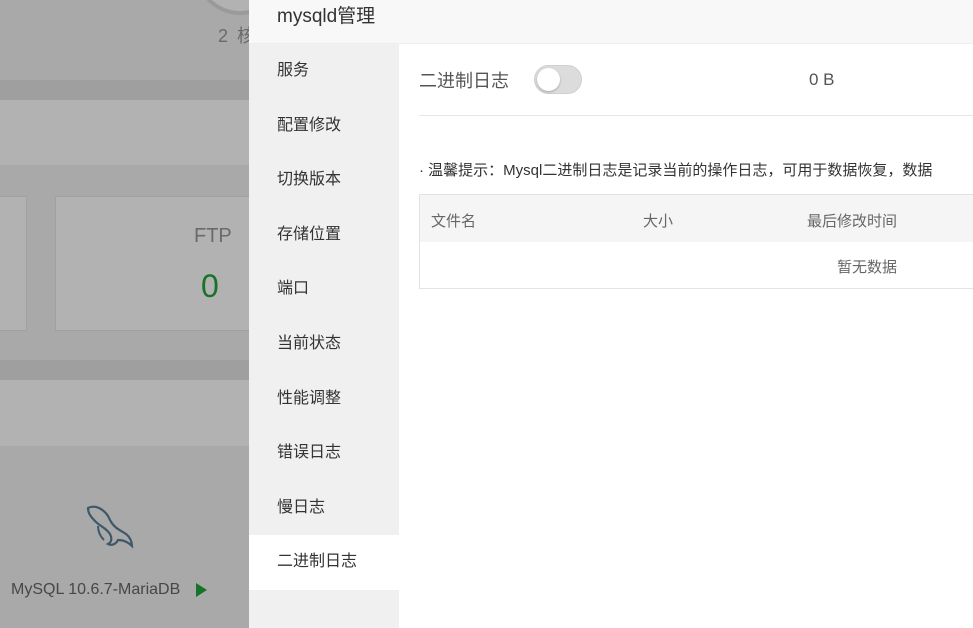  I want to click on binlog-row: 二进制日志 0 B, so click(696, 80).